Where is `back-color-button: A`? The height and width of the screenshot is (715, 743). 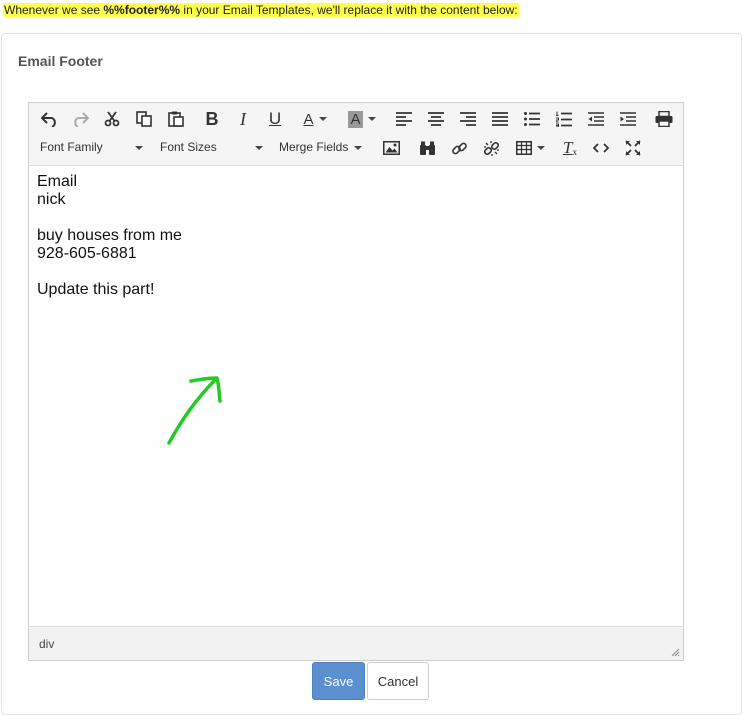
back-color-button: A is located at coordinates (362, 119).